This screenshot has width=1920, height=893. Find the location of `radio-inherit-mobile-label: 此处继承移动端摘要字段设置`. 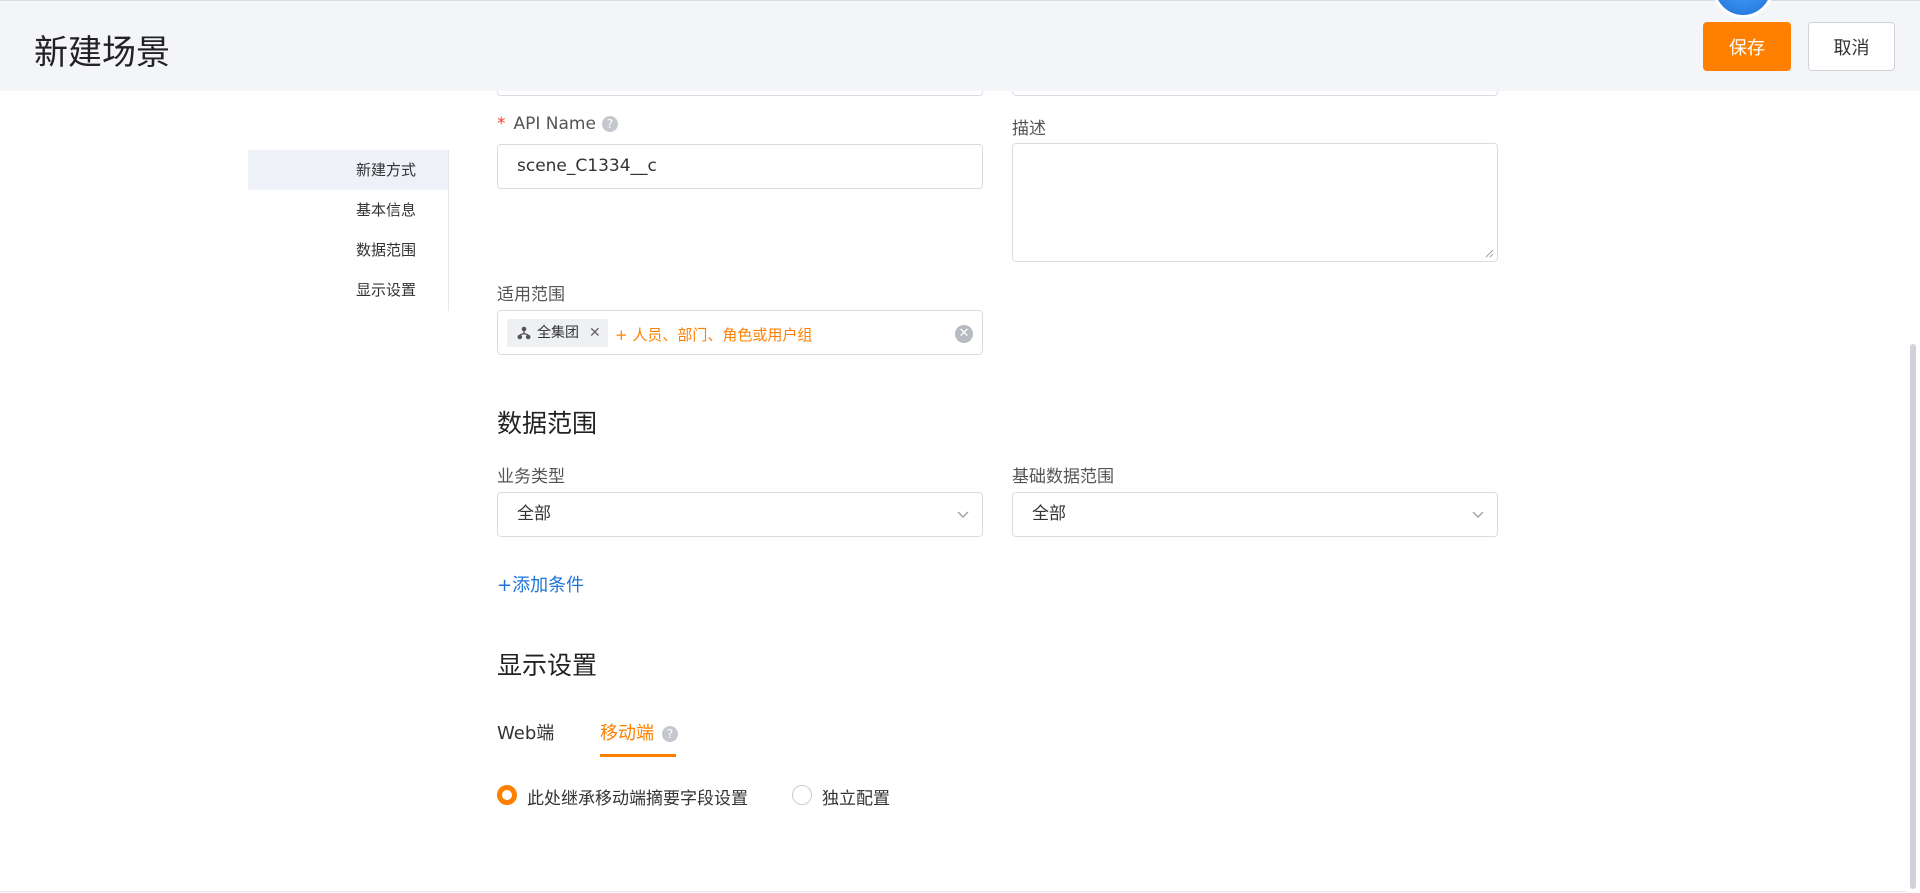

radio-inherit-mobile-label: 此处继承移动端摘要字段设置 is located at coordinates (637, 796).